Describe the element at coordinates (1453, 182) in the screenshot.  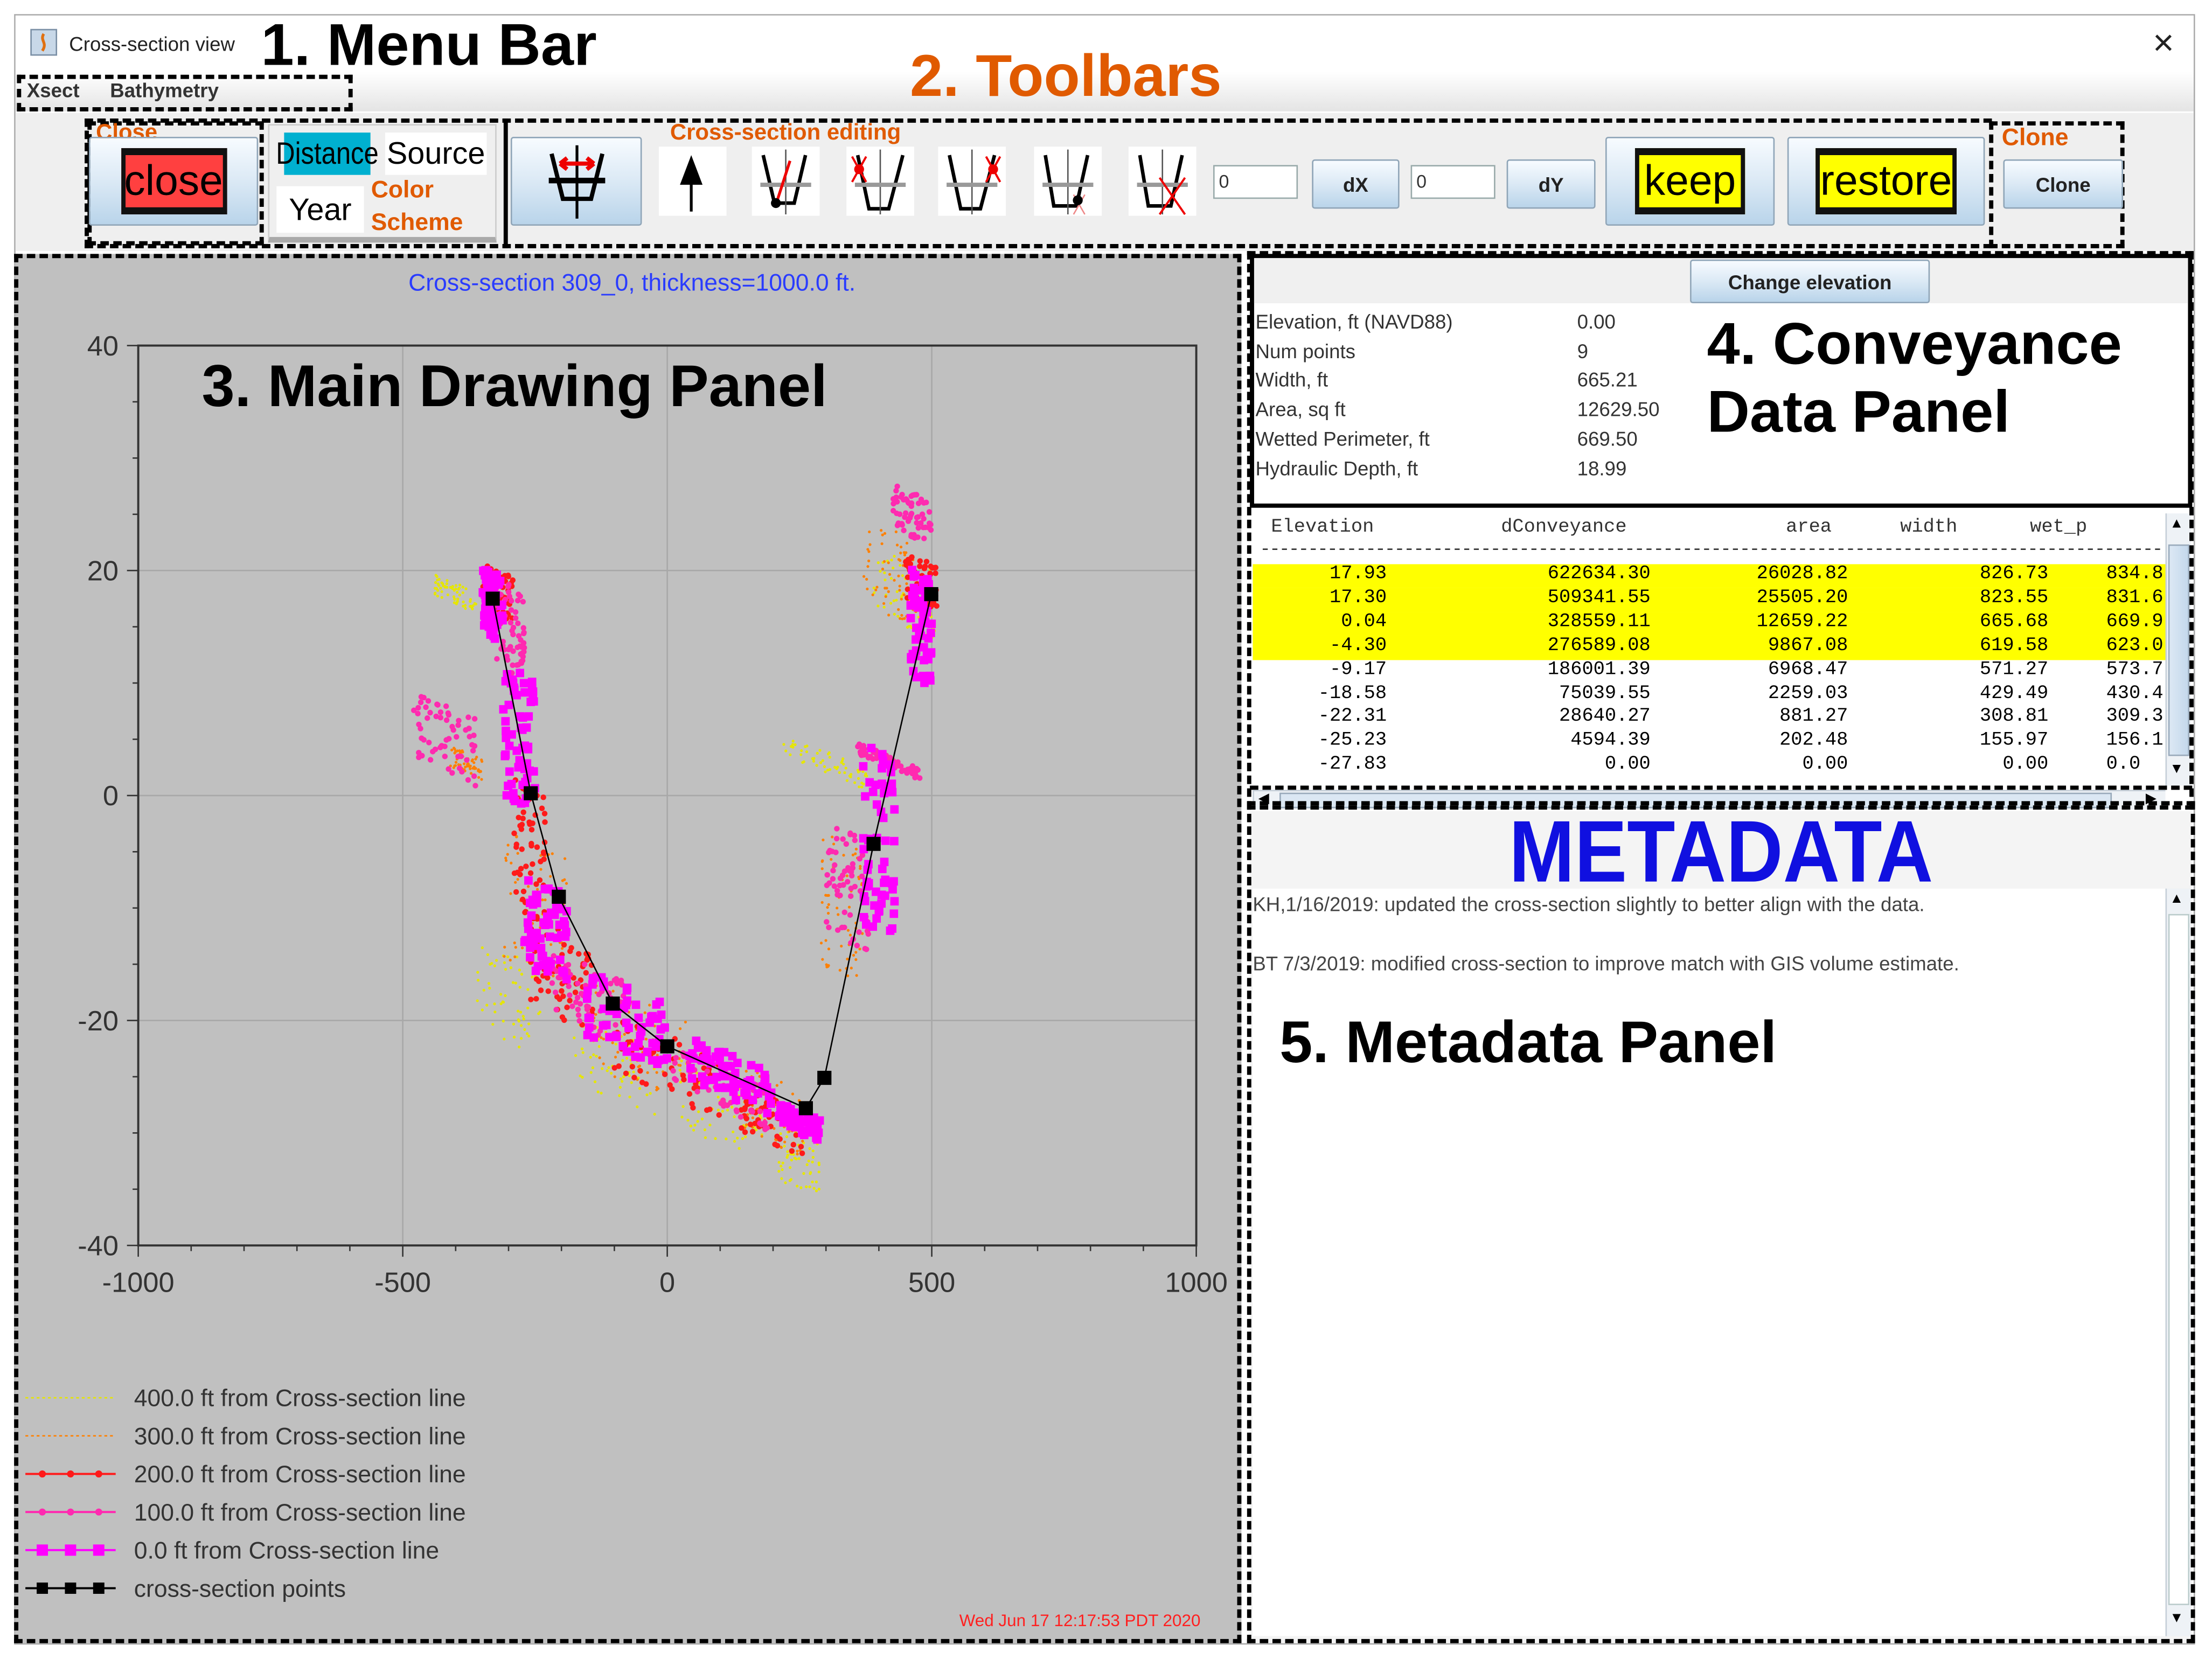
I see `dy-input: 0` at that location.